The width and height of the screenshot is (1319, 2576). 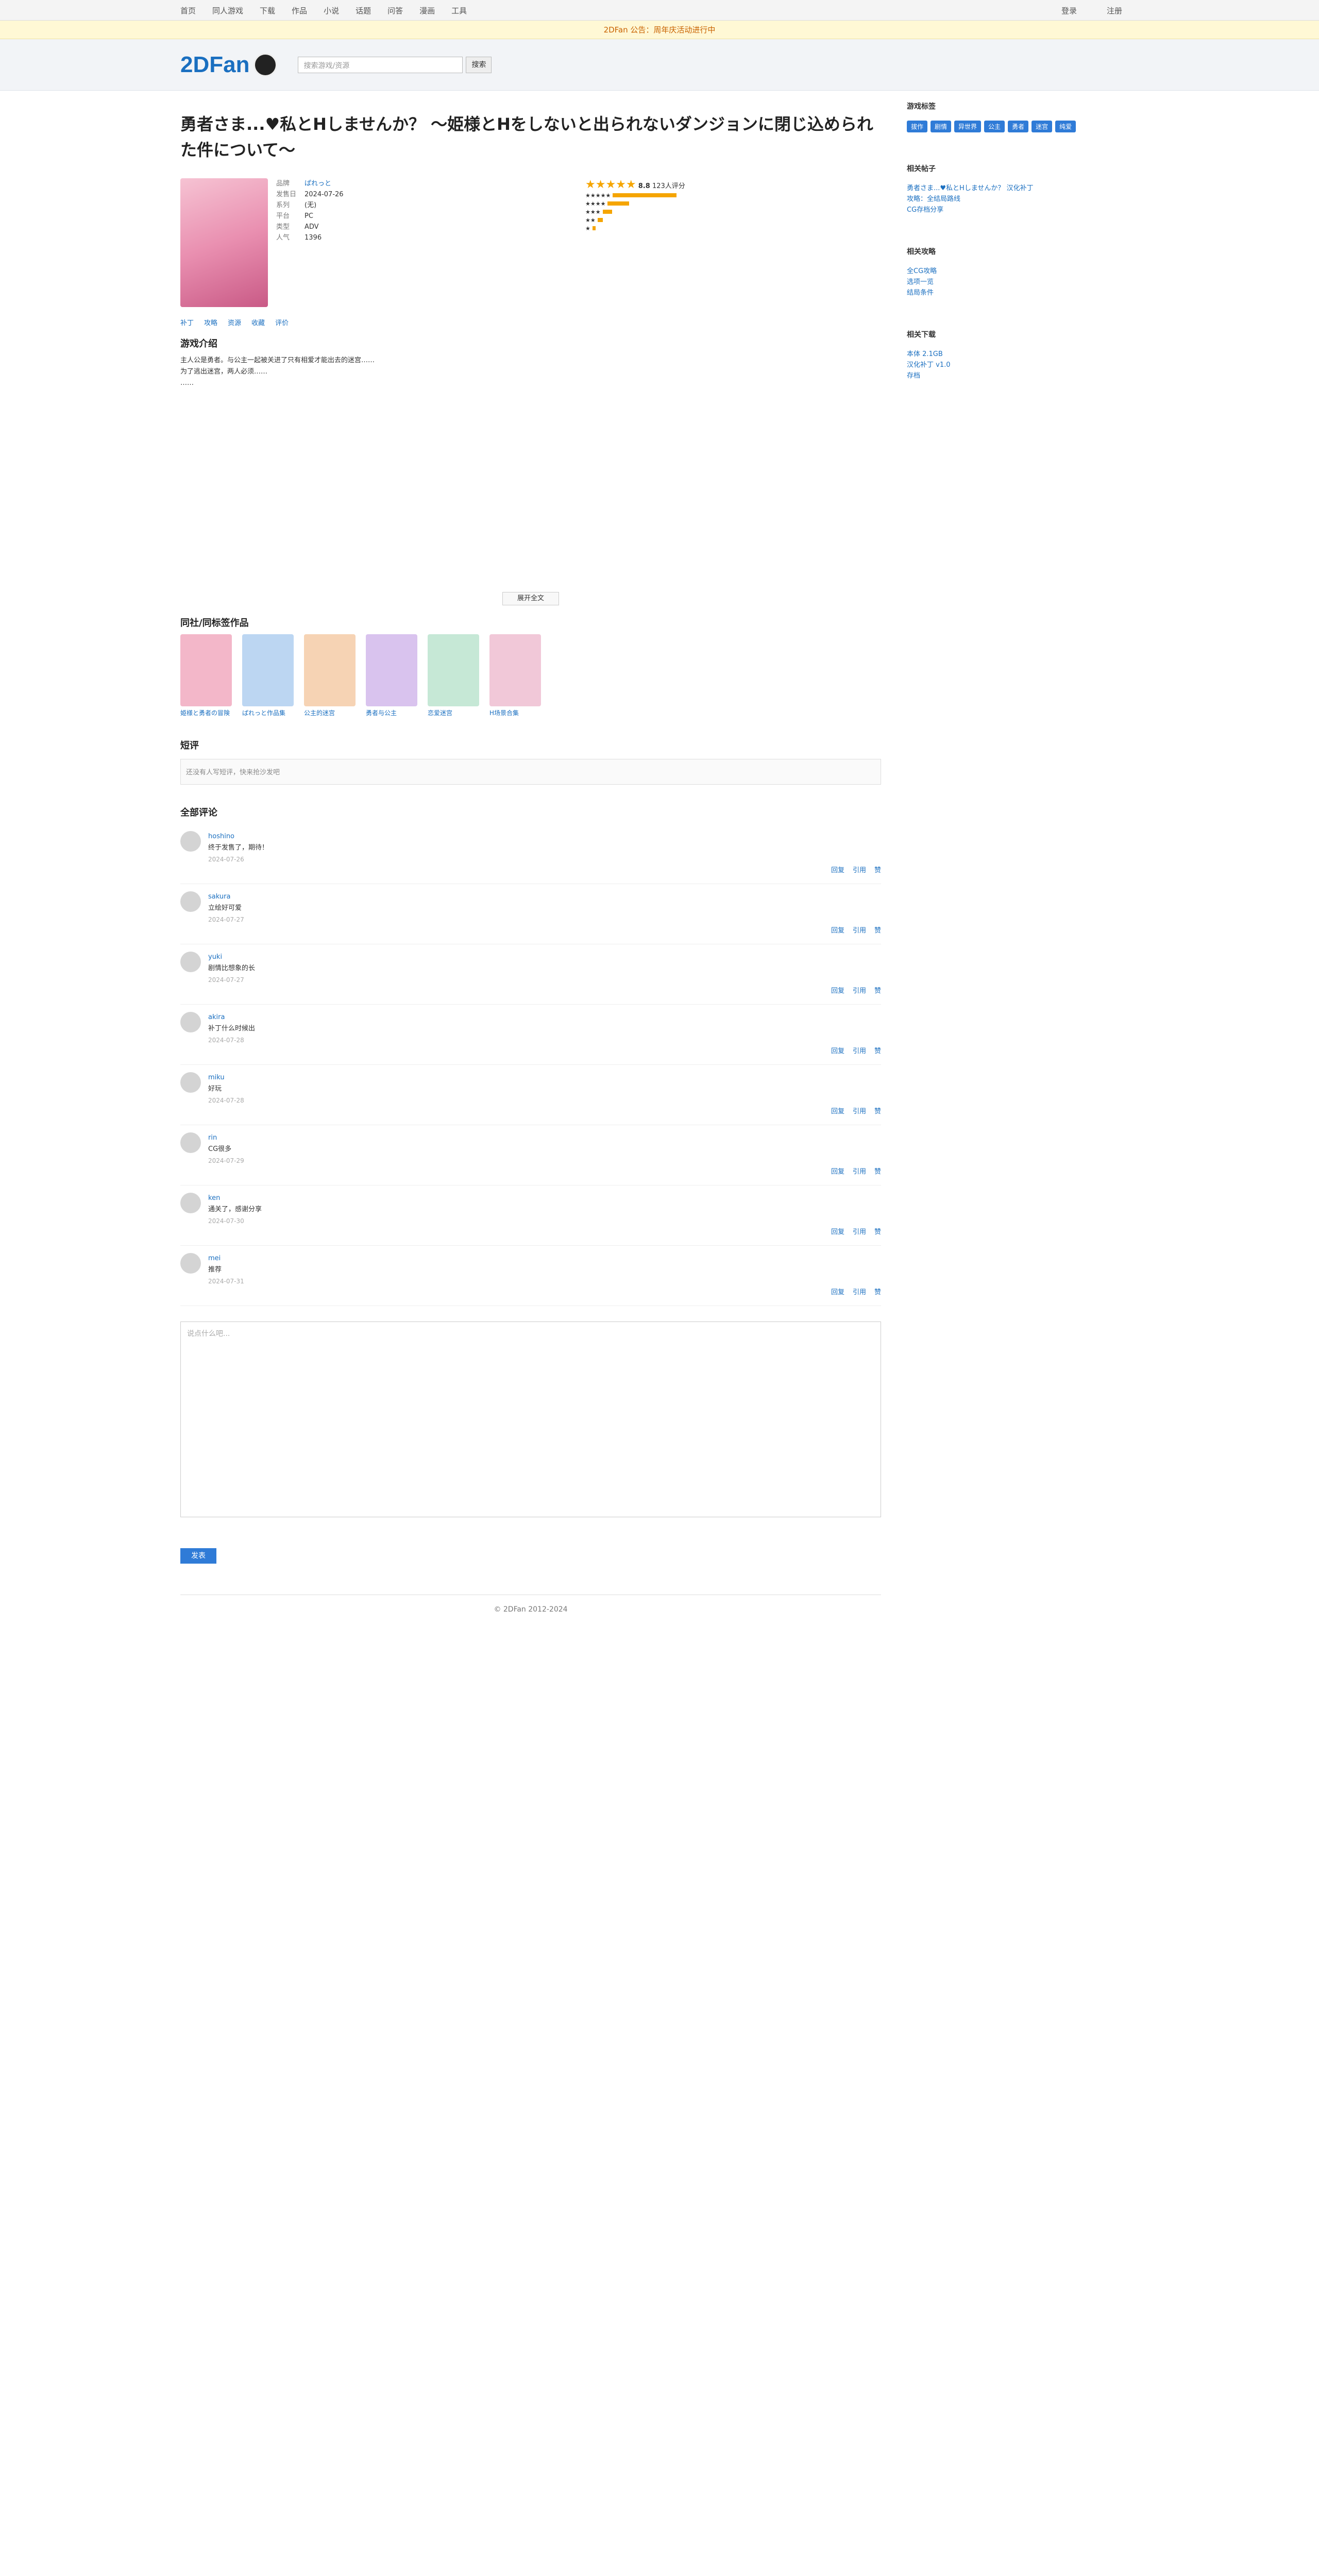 I want to click on related-item: 勇者与公主, so click(x=391, y=676).